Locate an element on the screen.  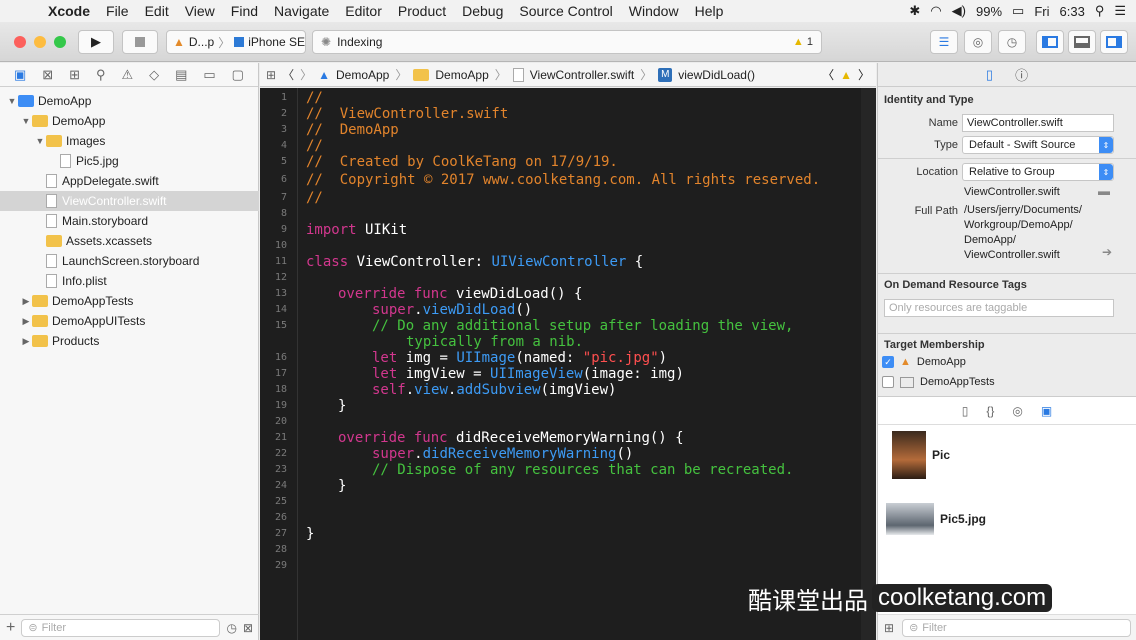
location-popup: Relative to Group ⇕ is located at coordinates (1038, 172).